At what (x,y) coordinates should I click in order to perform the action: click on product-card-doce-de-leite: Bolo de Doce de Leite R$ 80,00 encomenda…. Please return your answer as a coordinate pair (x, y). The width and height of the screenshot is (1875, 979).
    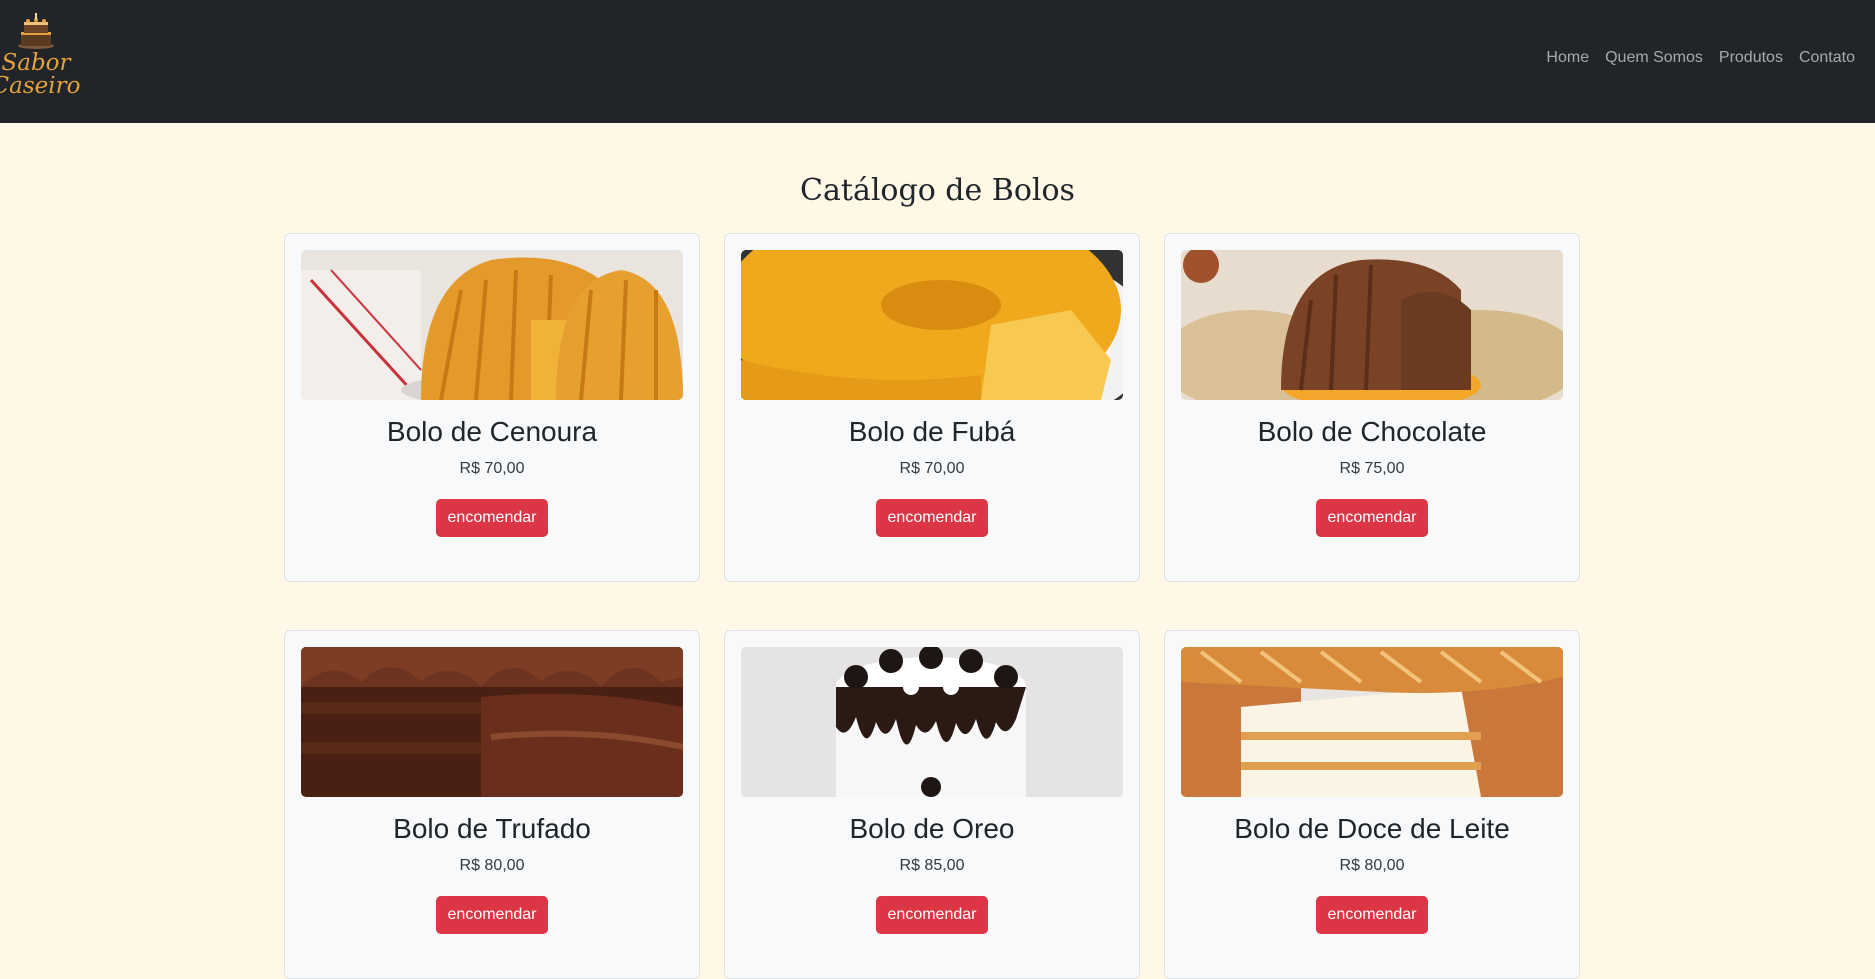
    Looking at the image, I should click on (1372, 804).